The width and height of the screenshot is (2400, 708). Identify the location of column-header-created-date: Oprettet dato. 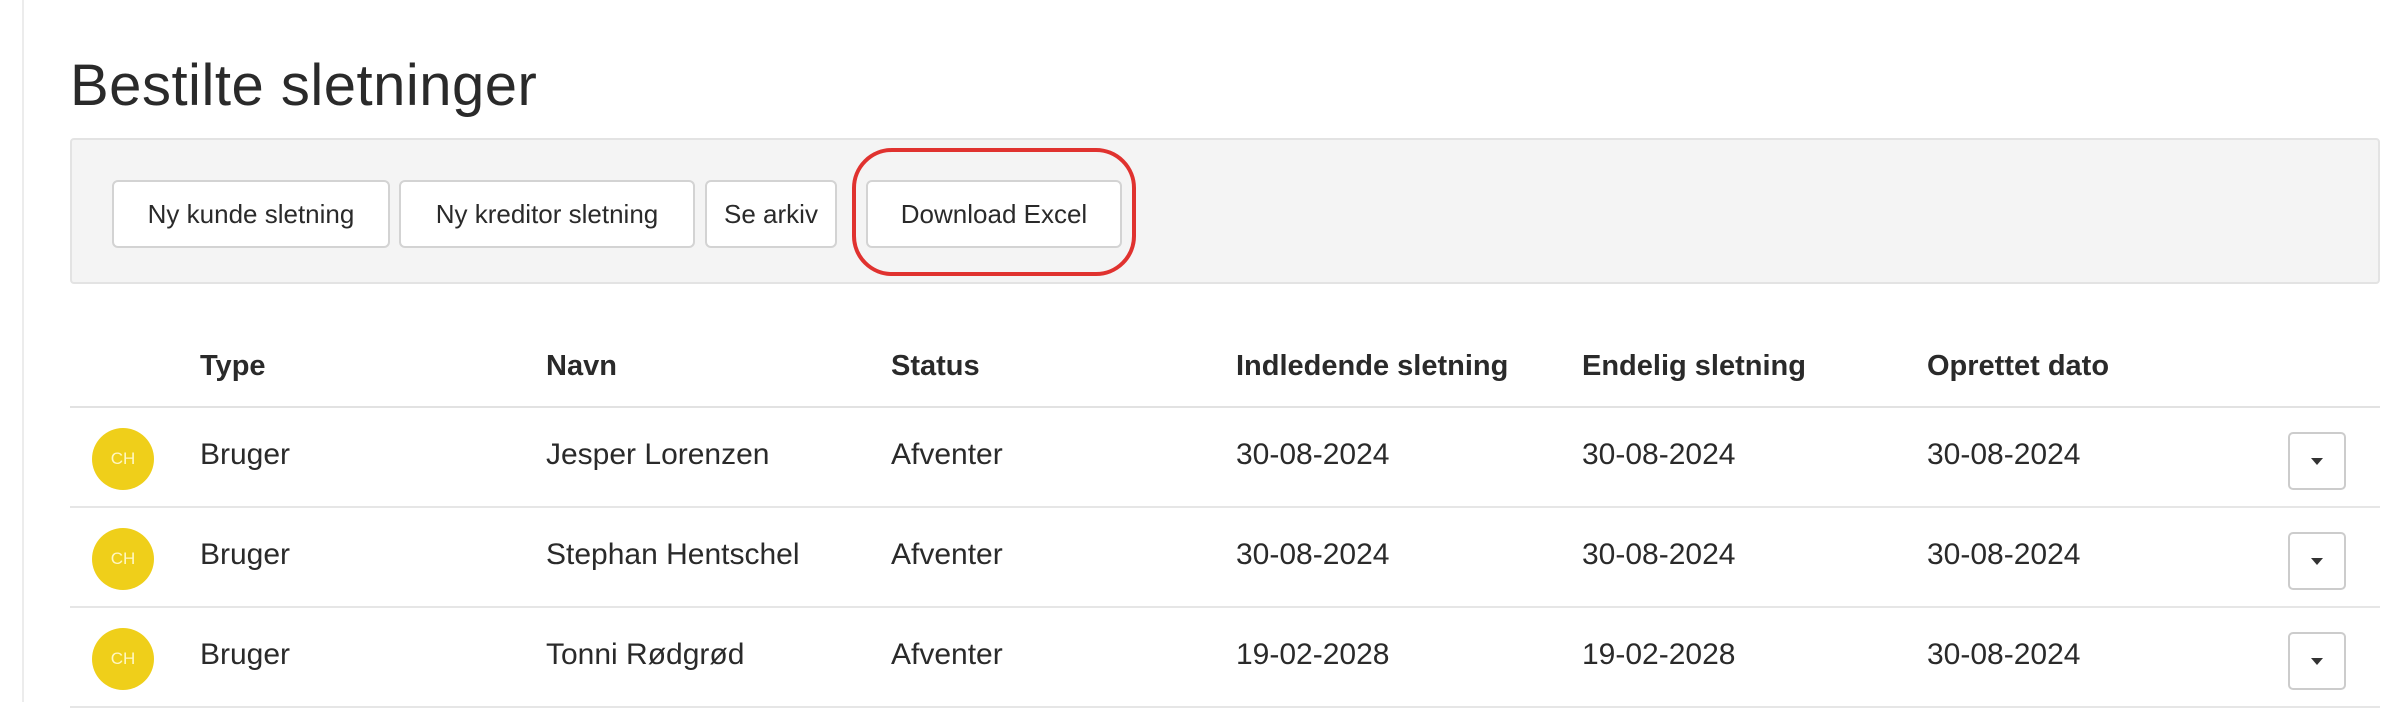
(2018, 366).